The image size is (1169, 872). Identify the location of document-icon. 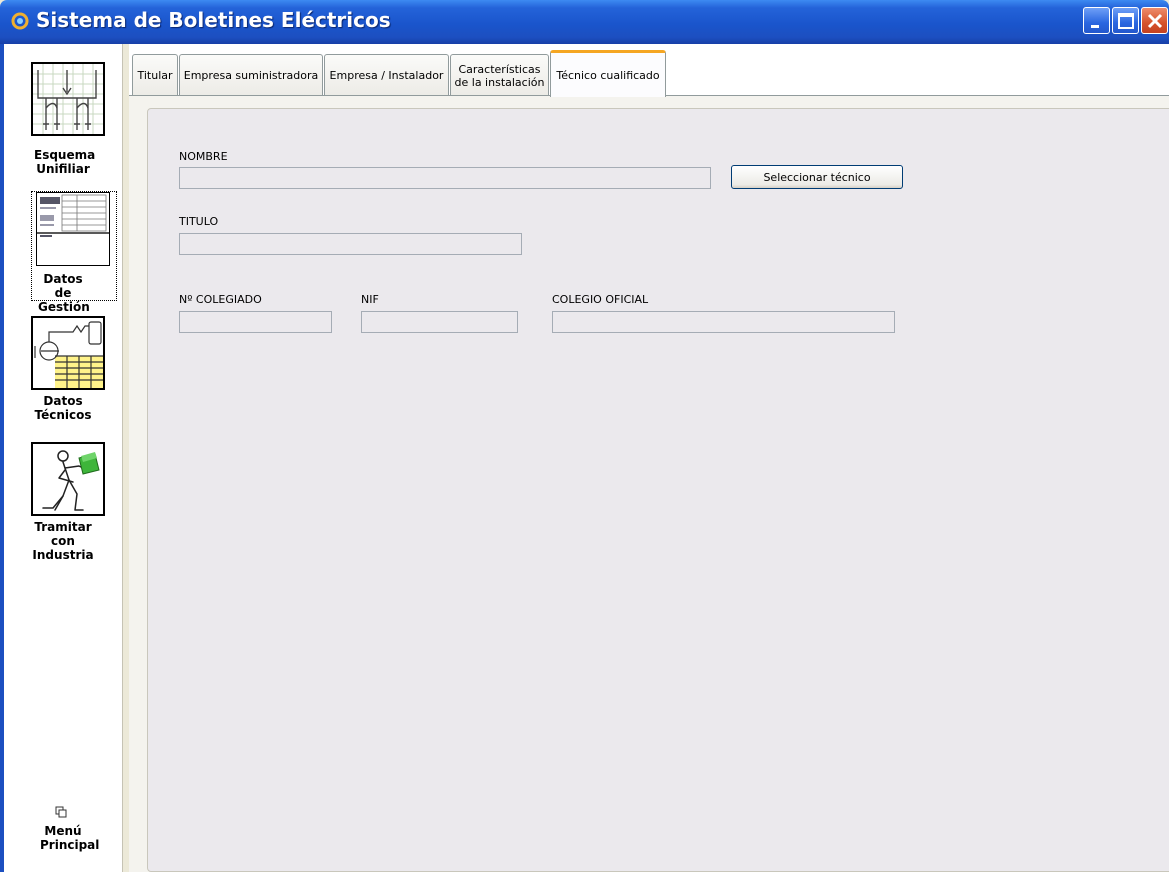
(73, 229).